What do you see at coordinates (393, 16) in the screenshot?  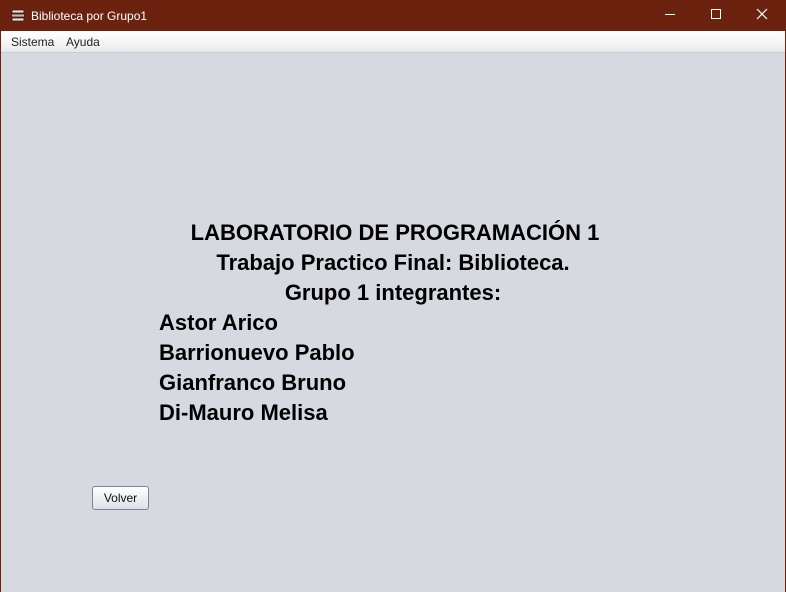 I see `title-bar: Biblioteca por Grupo1` at bounding box center [393, 16].